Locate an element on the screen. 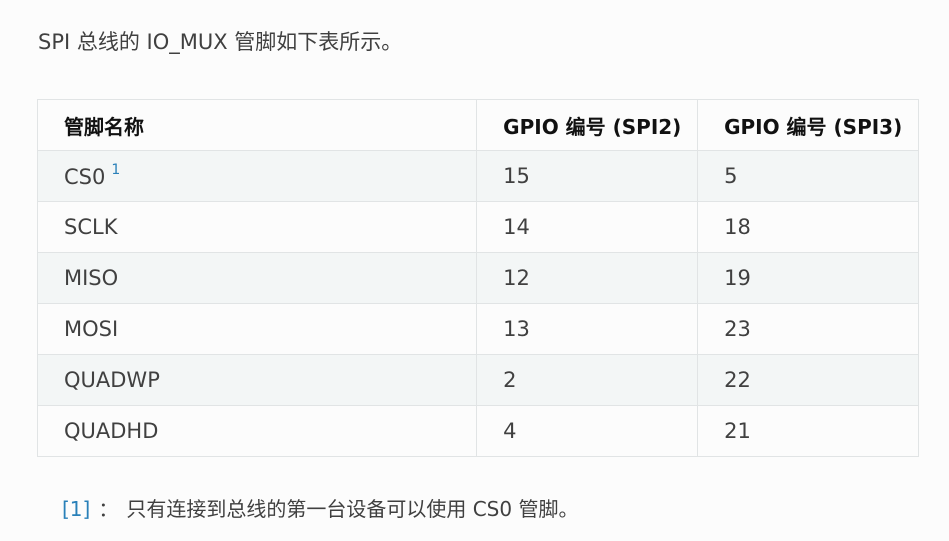 The width and height of the screenshot is (949, 541). table-row: SCLK 14 18 is located at coordinates (477, 227).